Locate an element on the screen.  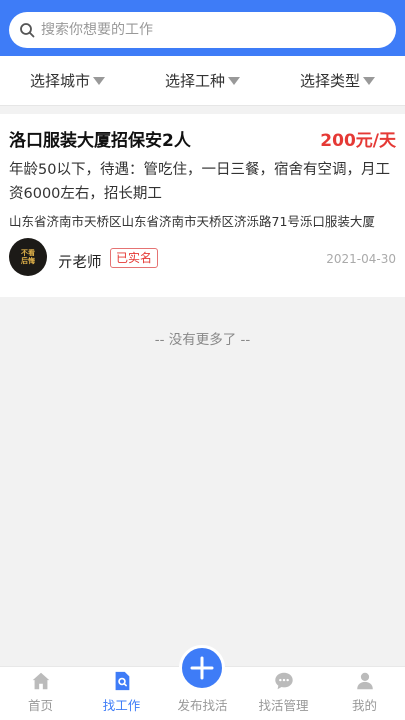
avatar: 不看 后悔 is located at coordinates (28, 257).